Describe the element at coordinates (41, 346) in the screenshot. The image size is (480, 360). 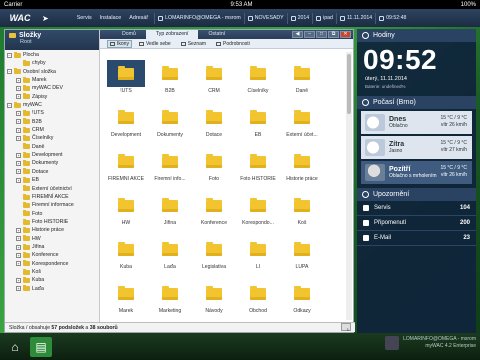
I see `folder-app-icon: ▤` at that location.